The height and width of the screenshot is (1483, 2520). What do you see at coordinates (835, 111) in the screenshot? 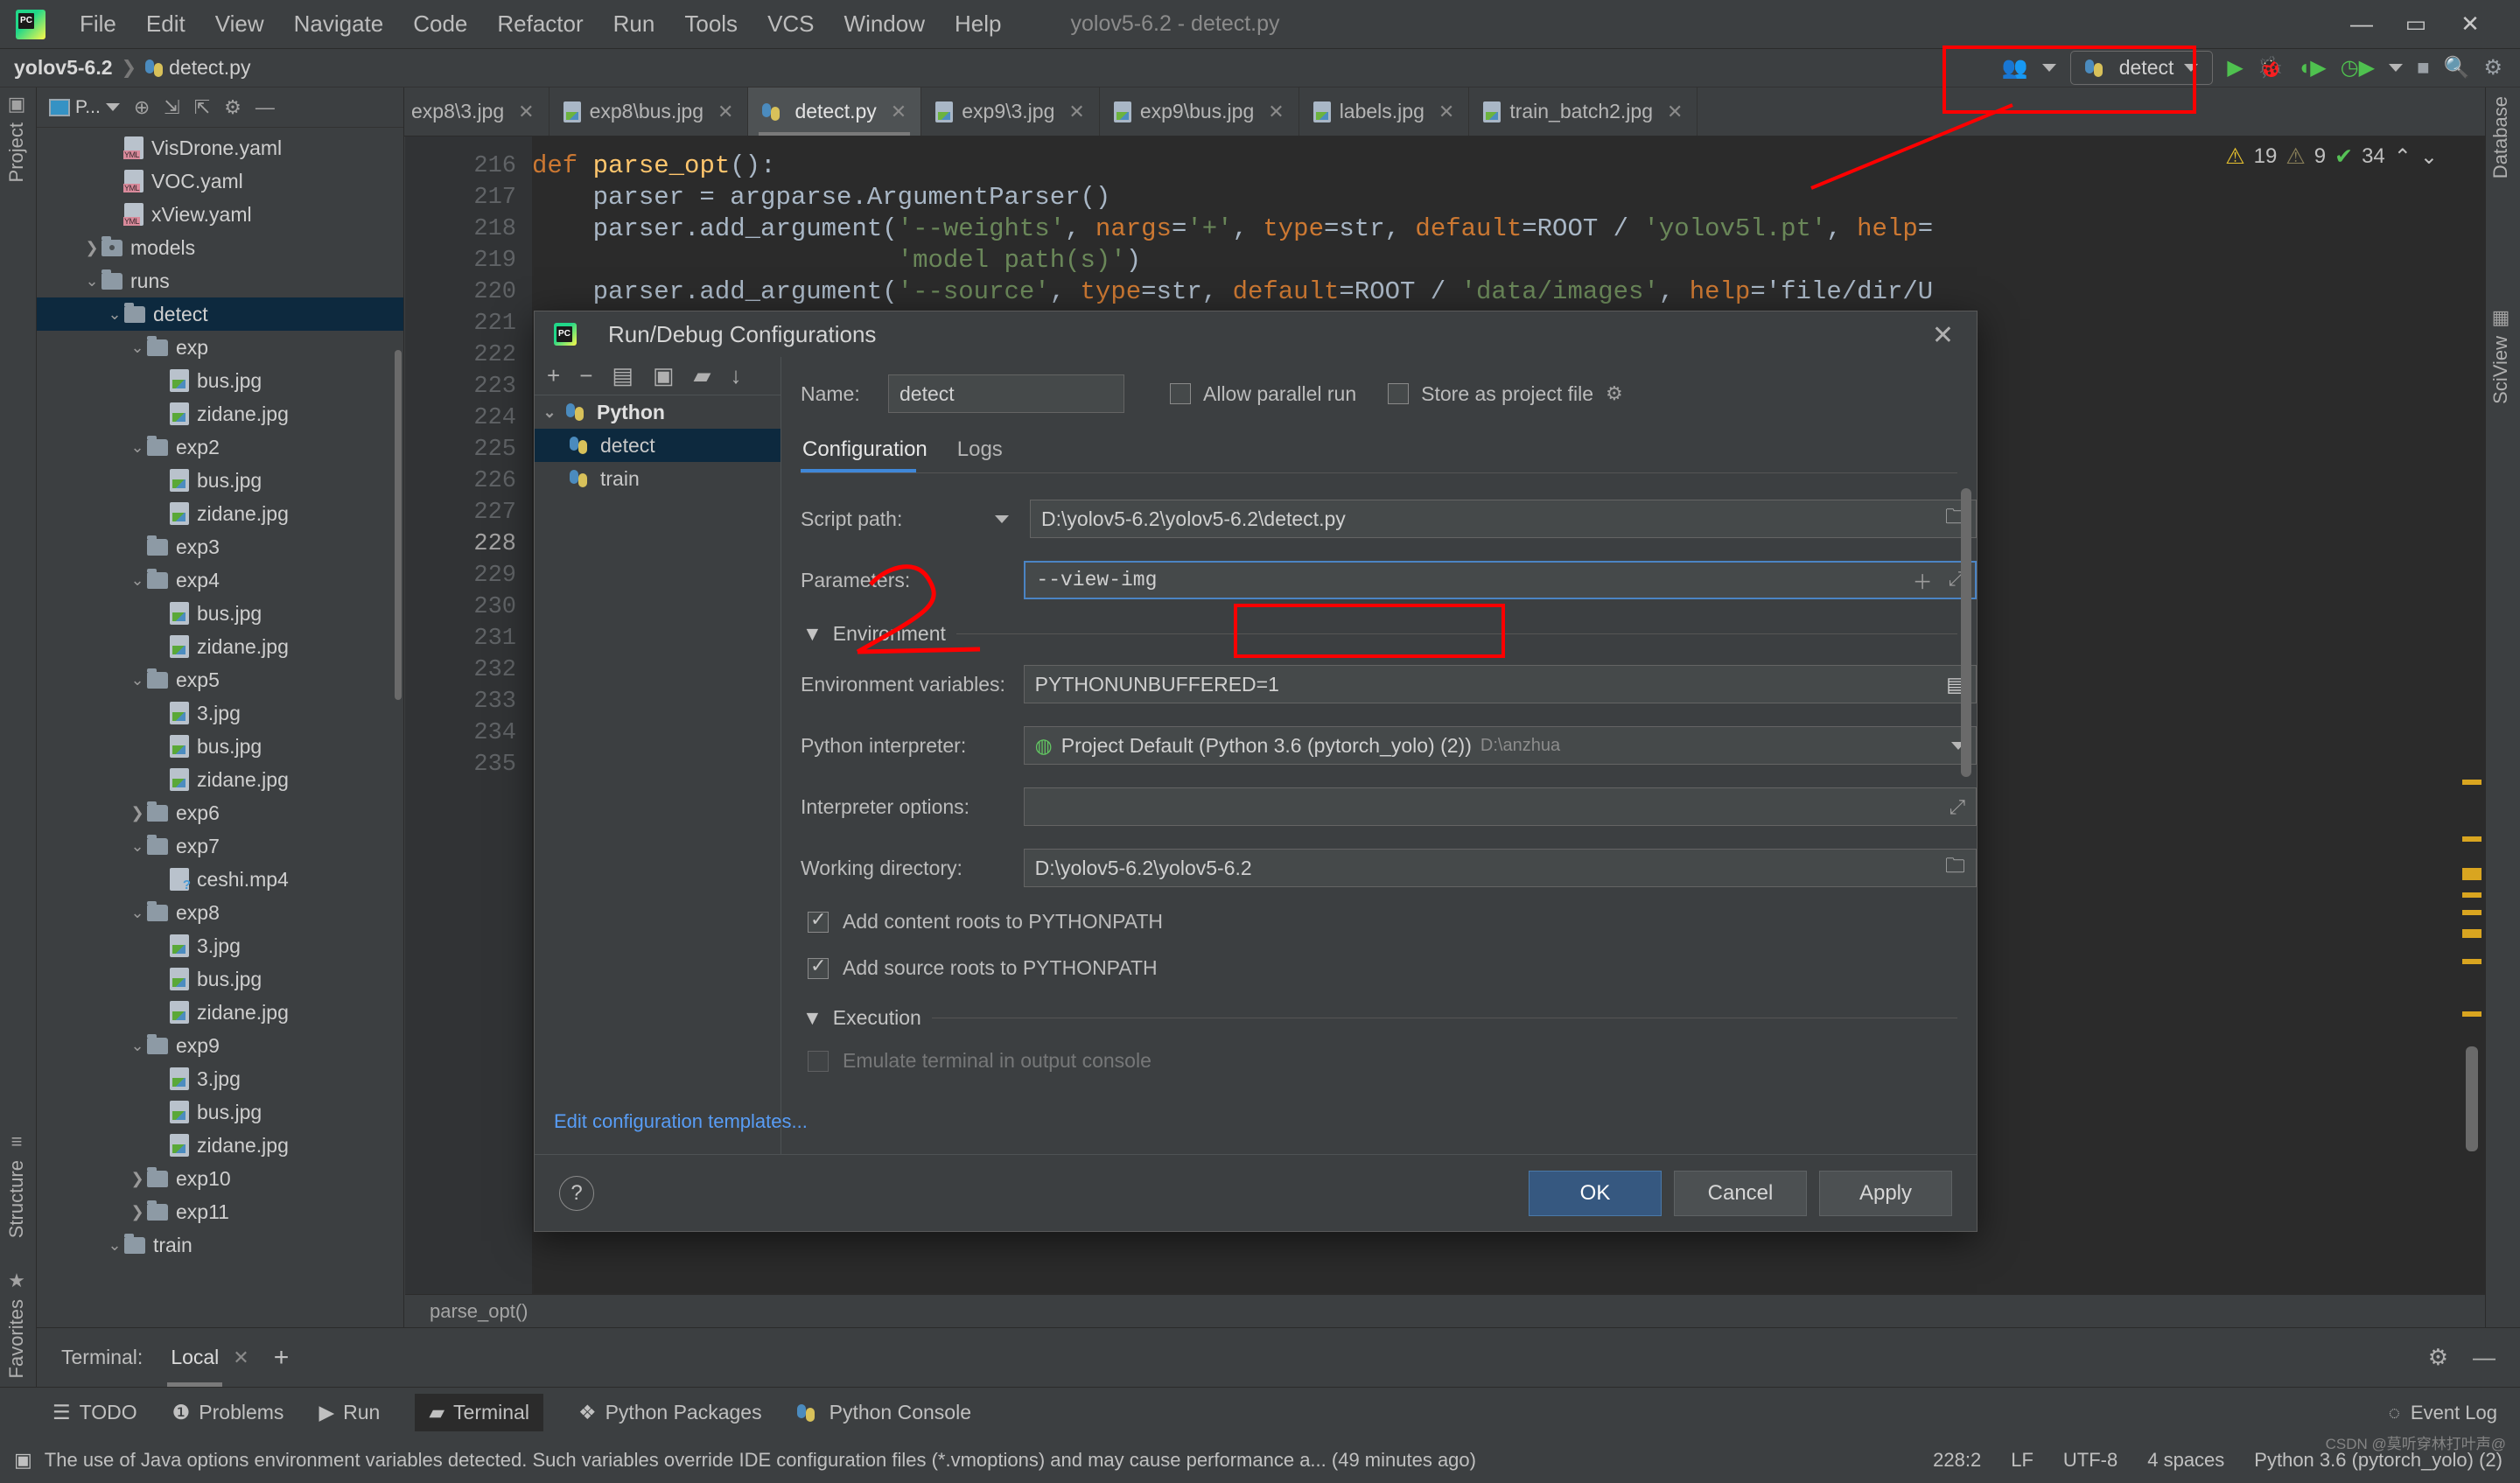
I see `editor-tab-active: detect.py ✕` at bounding box center [835, 111].